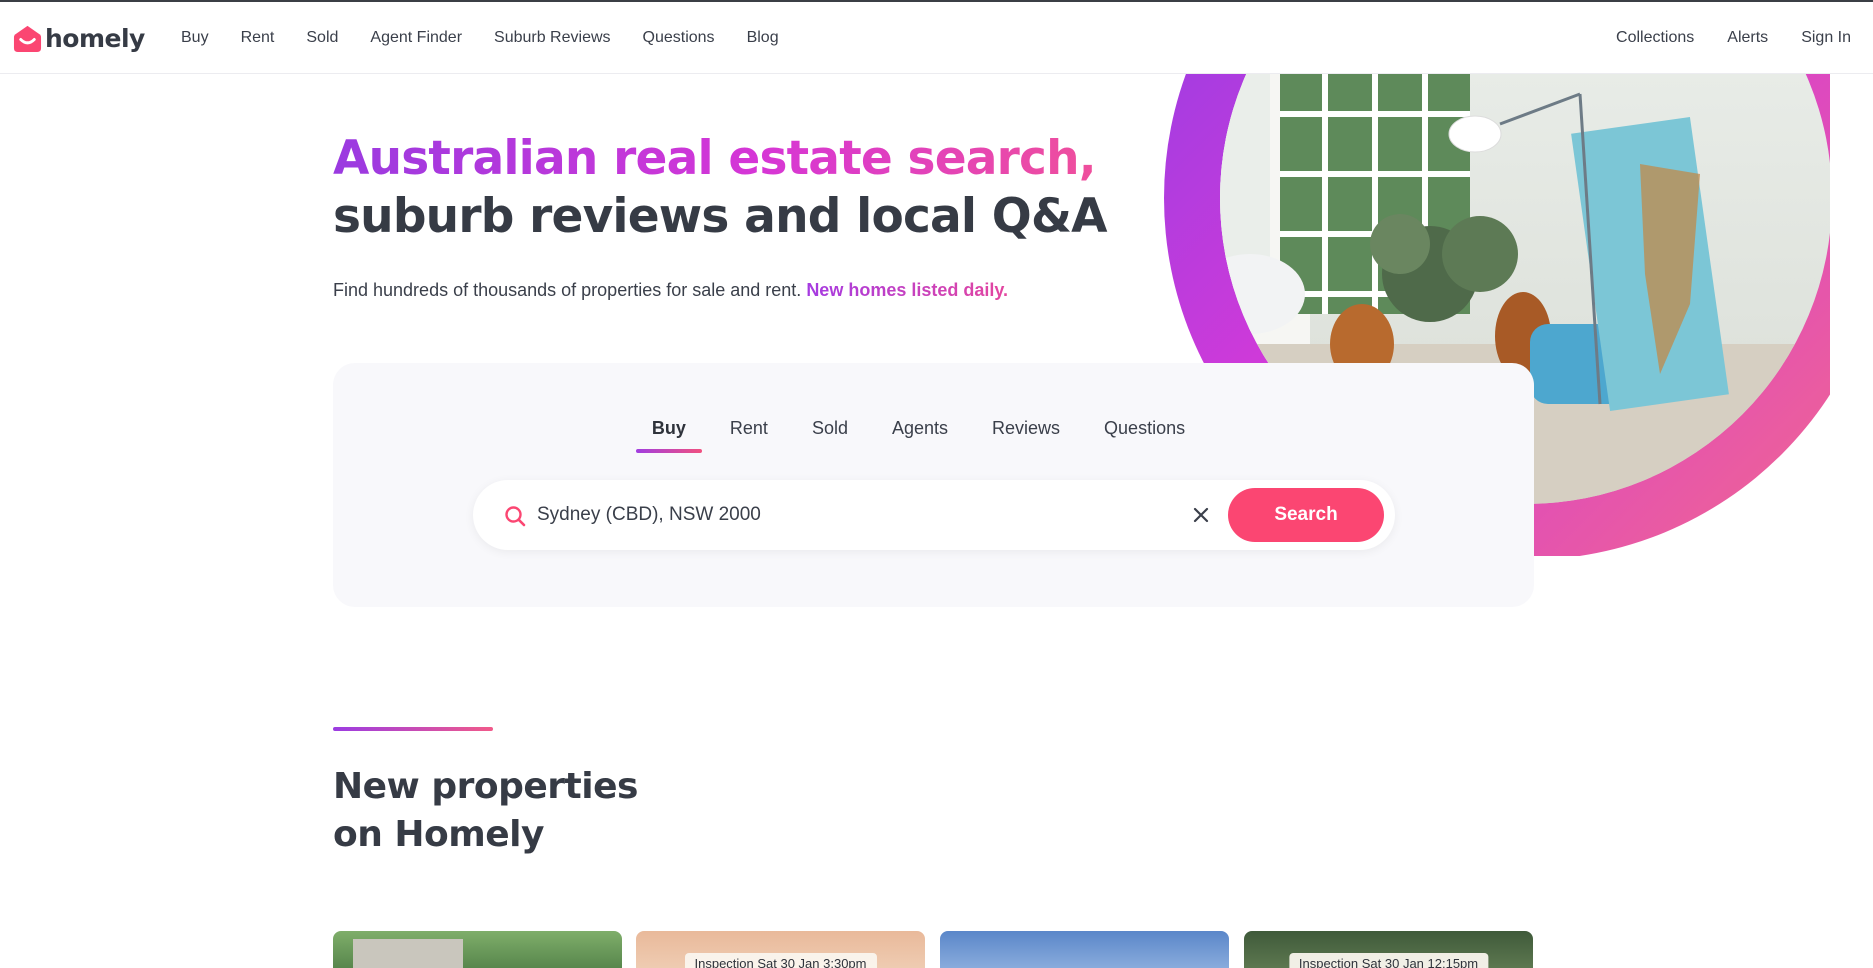 This screenshot has height=968, width=1873. What do you see at coordinates (830, 435) in the screenshot?
I see `tab-sold: Sold` at bounding box center [830, 435].